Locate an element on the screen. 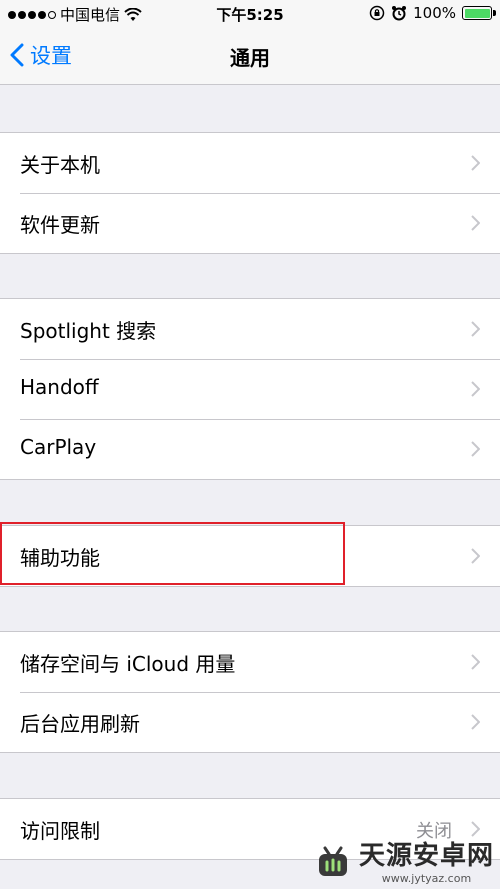  watermark: 天源安卓网 www.jytyaz.com is located at coordinates (403, 860).